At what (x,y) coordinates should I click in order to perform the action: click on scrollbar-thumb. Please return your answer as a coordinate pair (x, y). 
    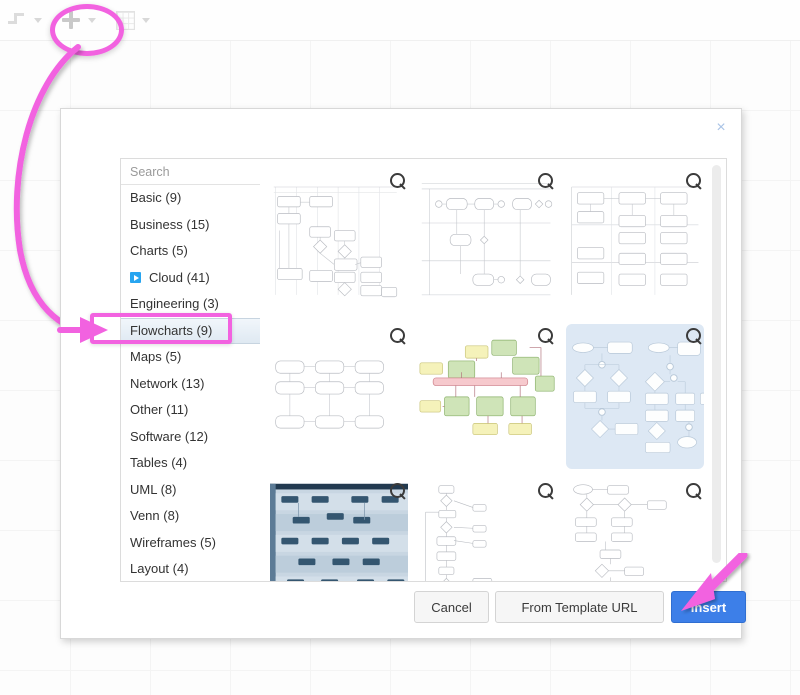
    Looking at the image, I should click on (716, 364).